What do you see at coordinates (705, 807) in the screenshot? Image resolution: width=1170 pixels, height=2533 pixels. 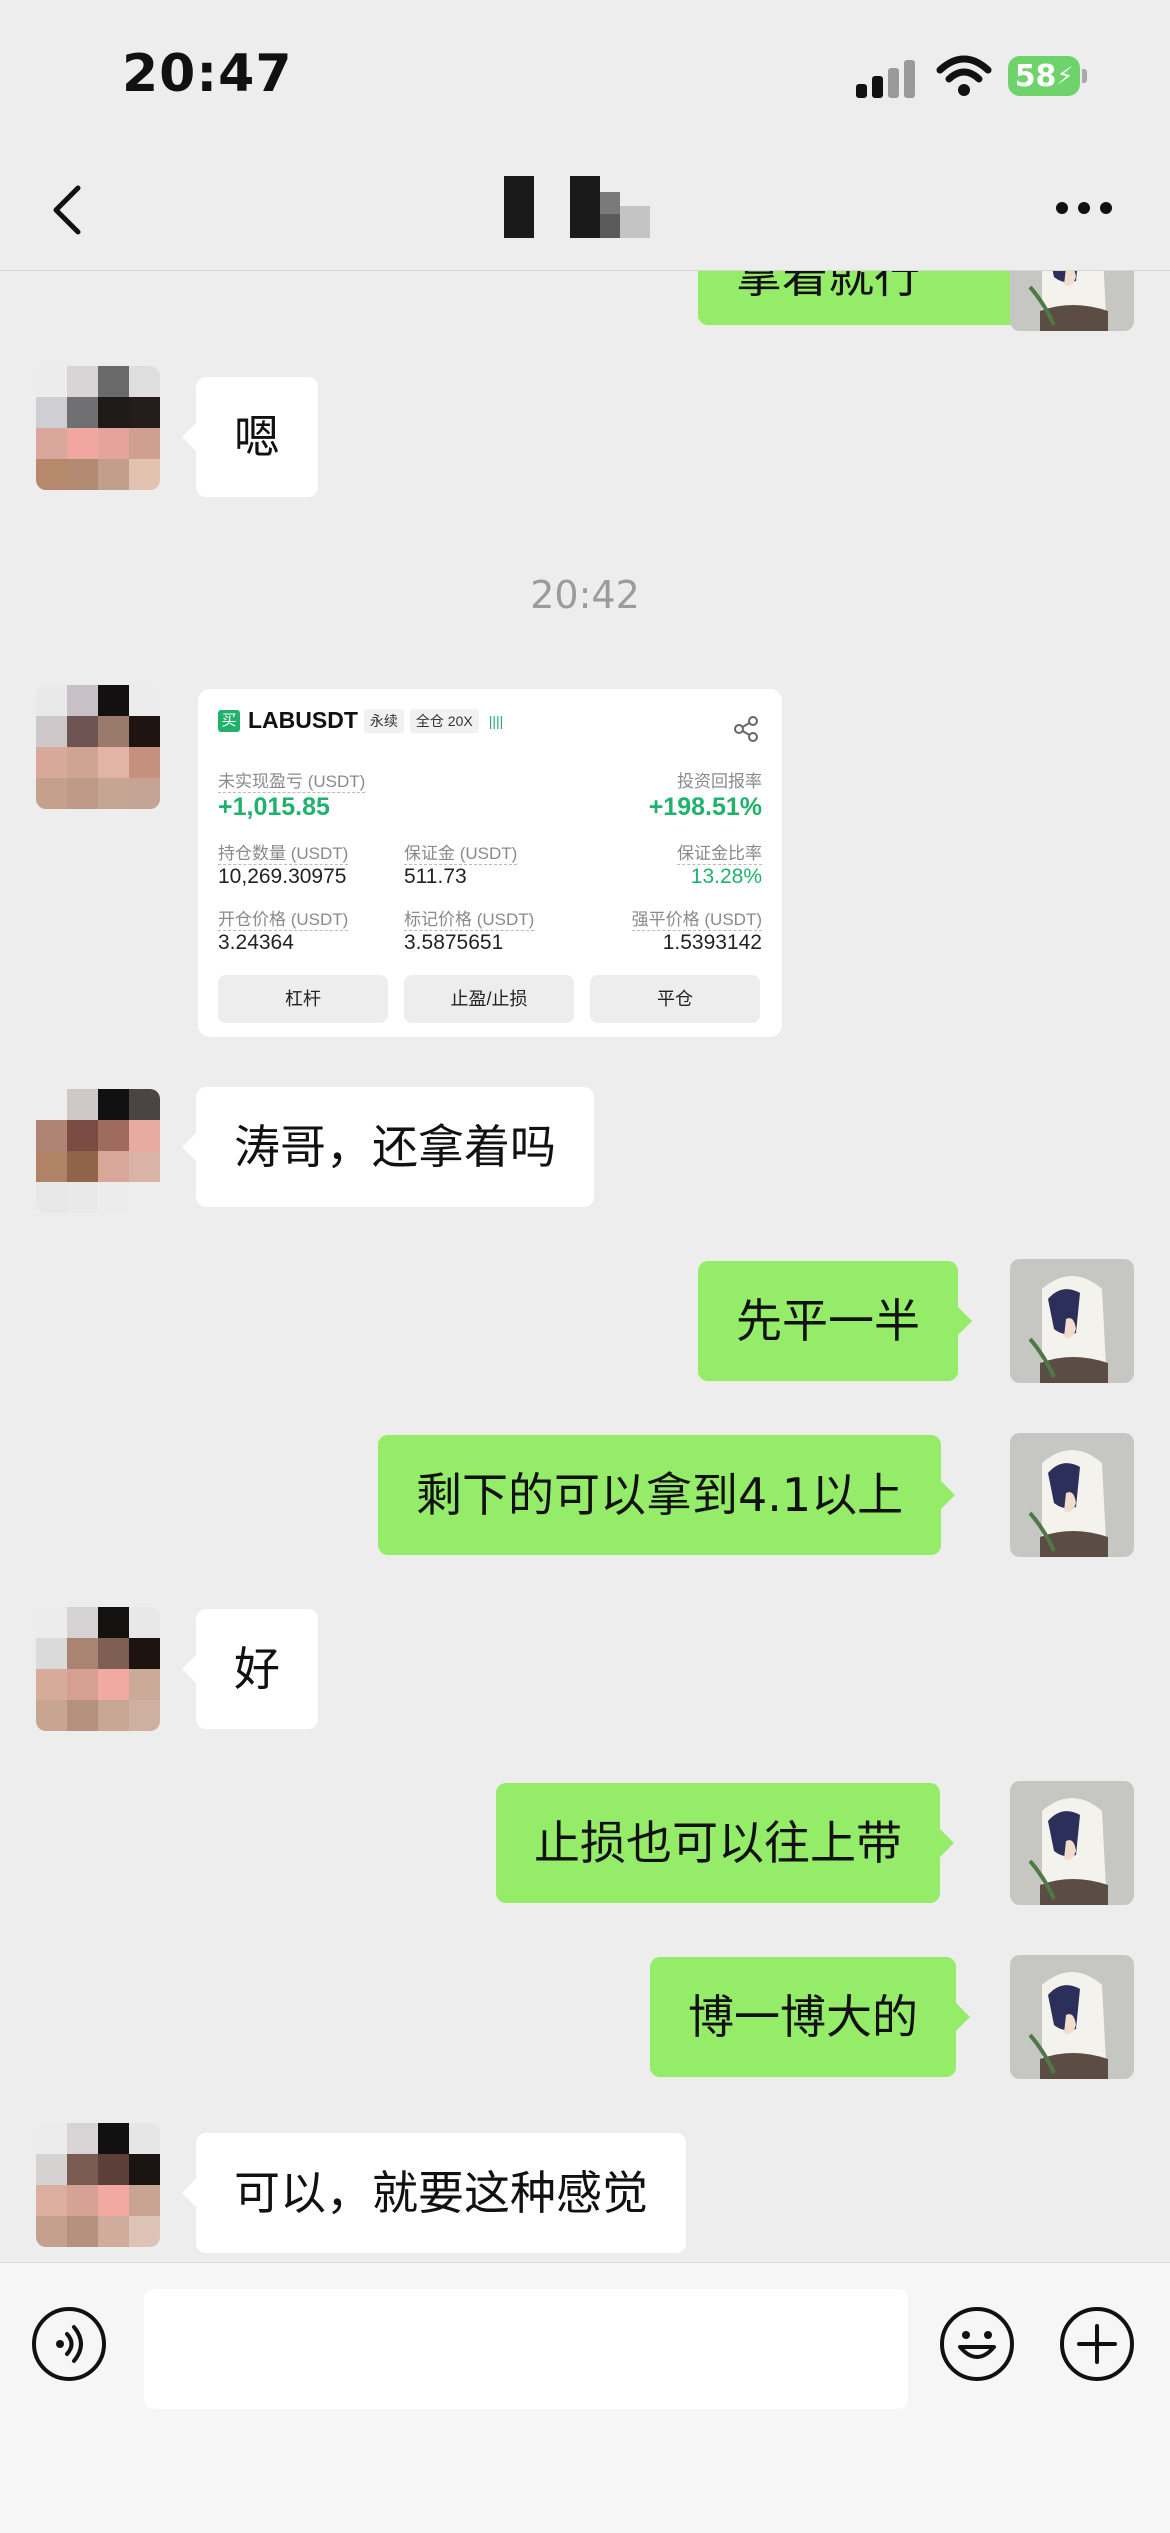 I see `roi-value: +198.51%` at bounding box center [705, 807].